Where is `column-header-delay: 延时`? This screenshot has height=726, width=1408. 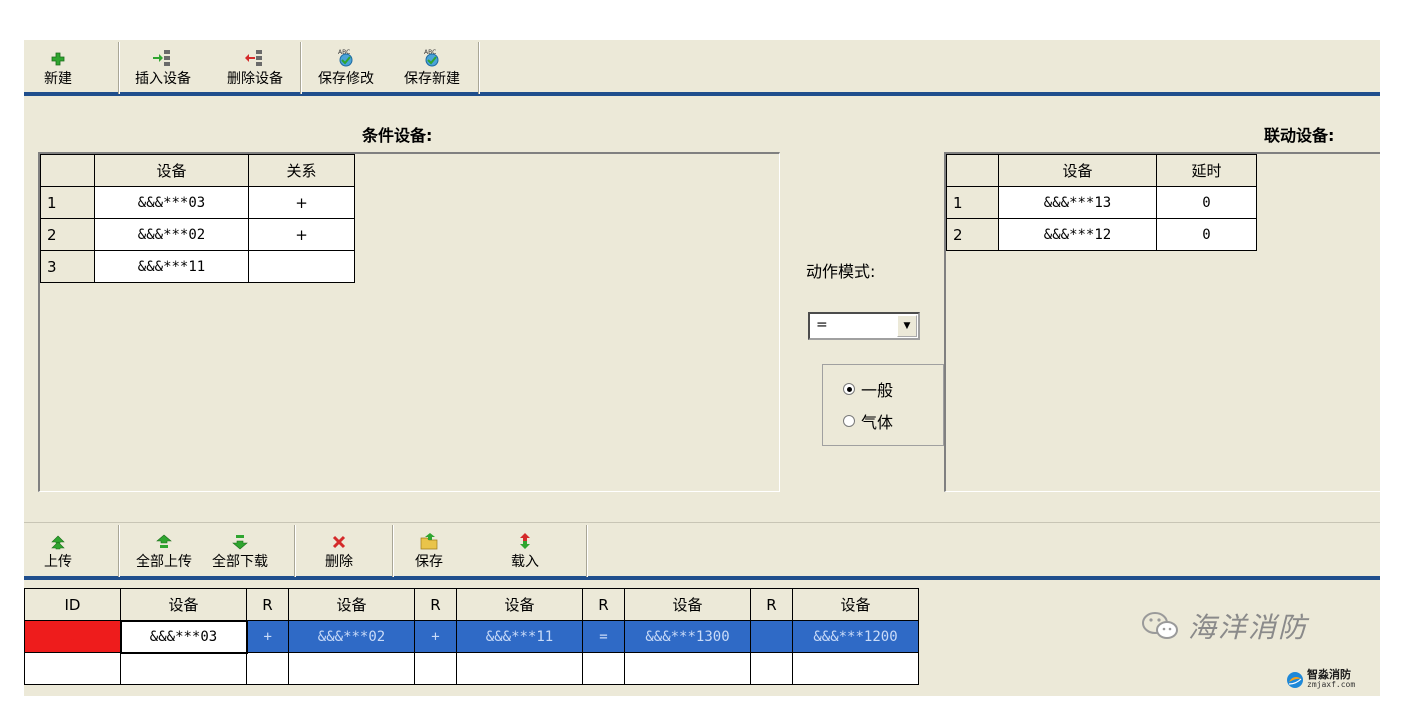
column-header-delay: 延时 is located at coordinates (1206, 170).